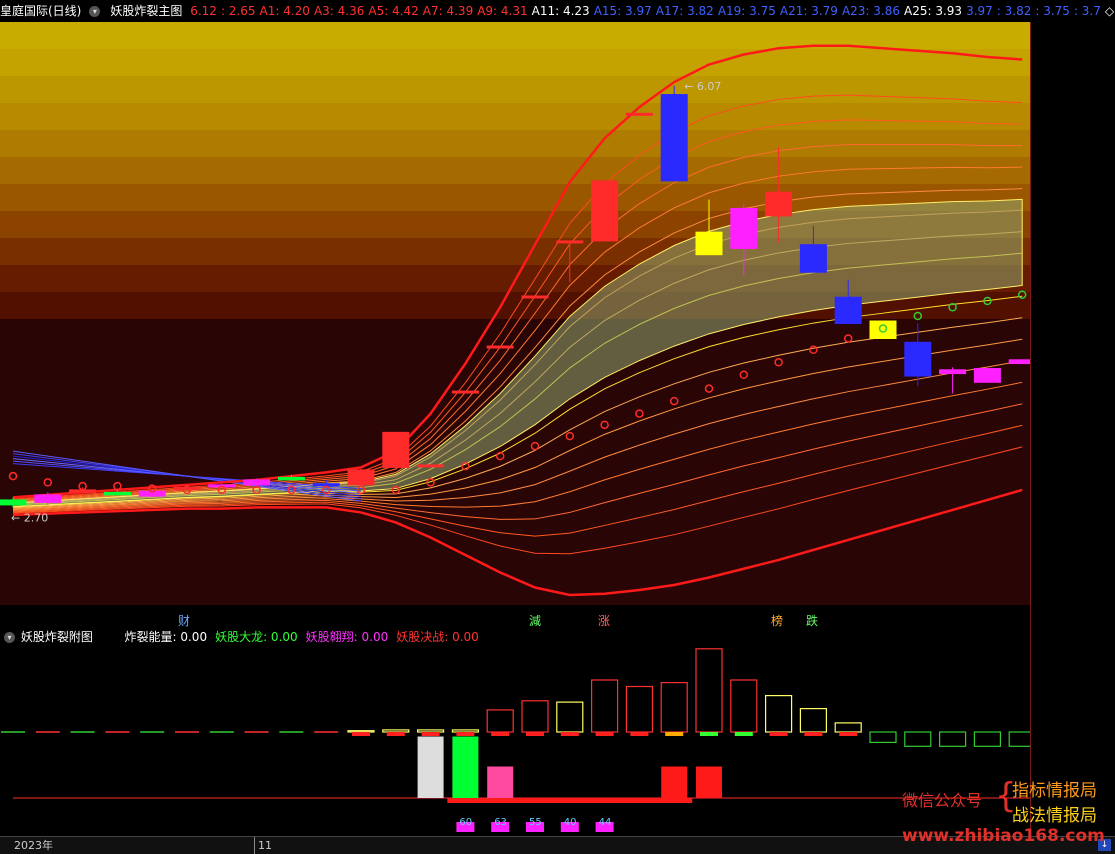  I want to click on event-marker-cai: 财, so click(184, 620).